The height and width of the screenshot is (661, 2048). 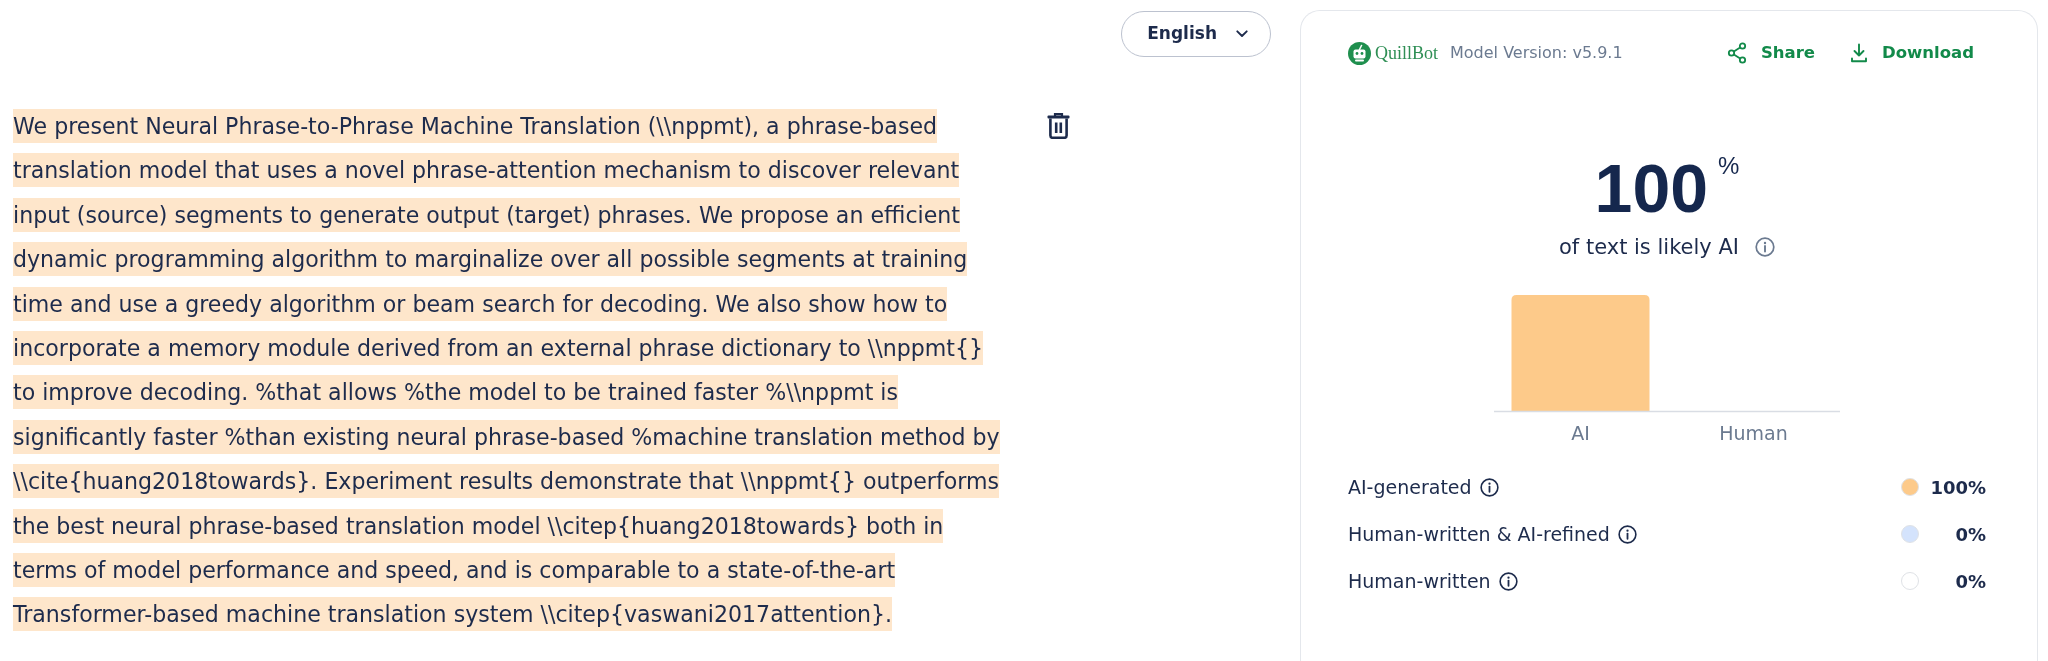 What do you see at coordinates (1651, 188) in the screenshot?
I see `score-value: 100` at bounding box center [1651, 188].